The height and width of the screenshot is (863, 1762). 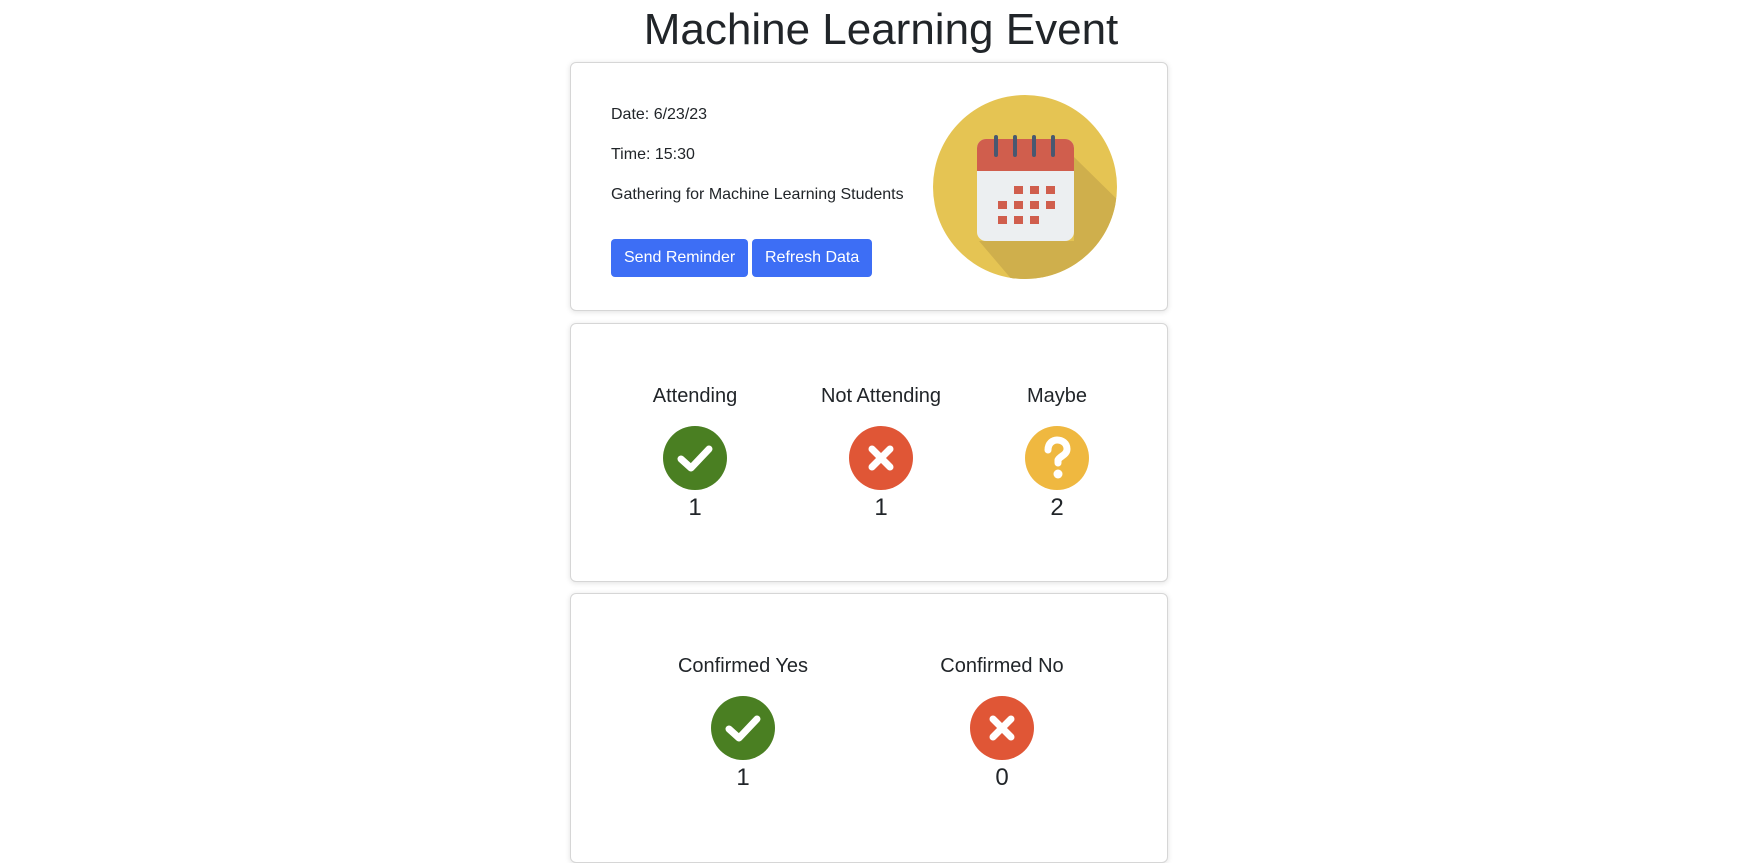 I want to click on maybe-count: 2, so click(x=1057, y=507).